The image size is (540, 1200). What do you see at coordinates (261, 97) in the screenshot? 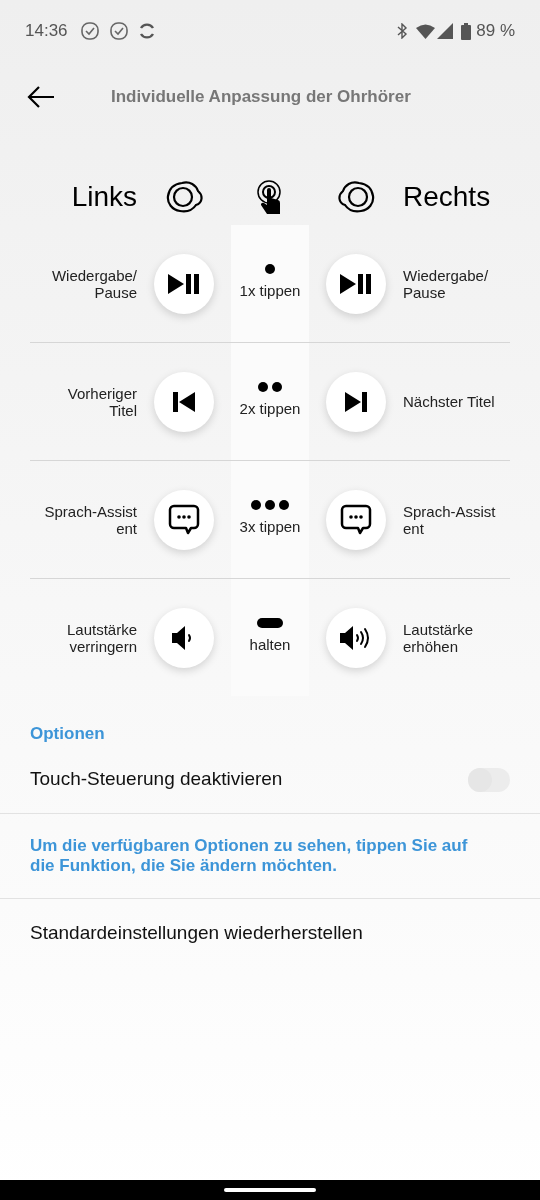
I see `page-title: Individuelle Anpassung der Ohrhörer` at bounding box center [261, 97].